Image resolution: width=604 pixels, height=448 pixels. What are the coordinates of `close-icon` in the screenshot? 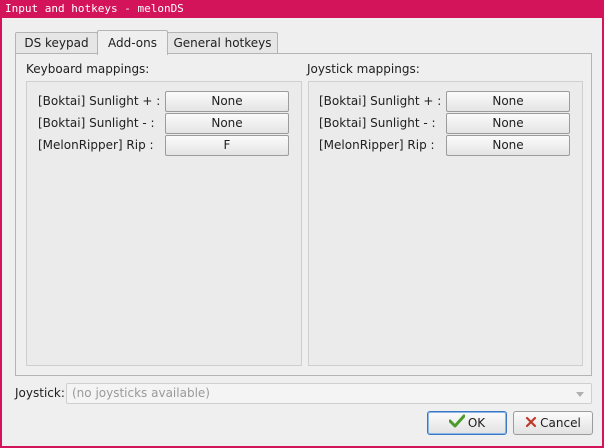 It's located at (531, 424).